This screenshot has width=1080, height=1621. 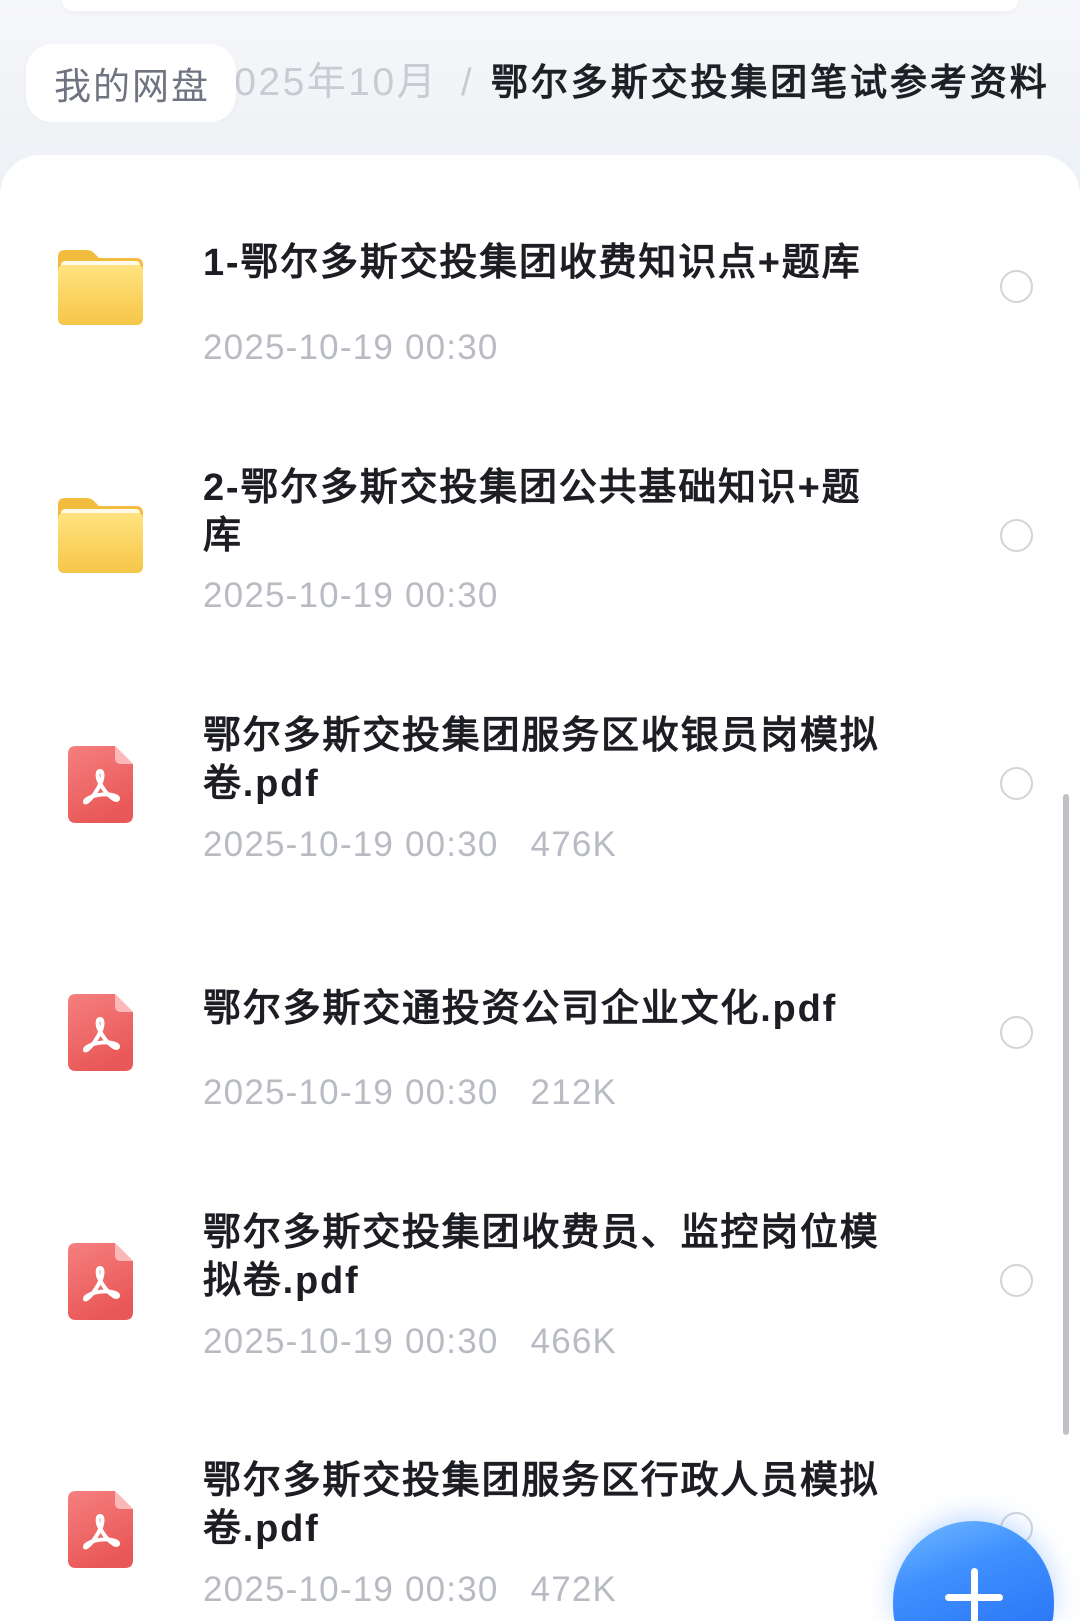 What do you see at coordinates (541, 760) in the screenshot?
I see `file-name: 鄂尔多斯交投集团服务区收银员岗模拟卷.pdf` at bounding box center [541, 760].